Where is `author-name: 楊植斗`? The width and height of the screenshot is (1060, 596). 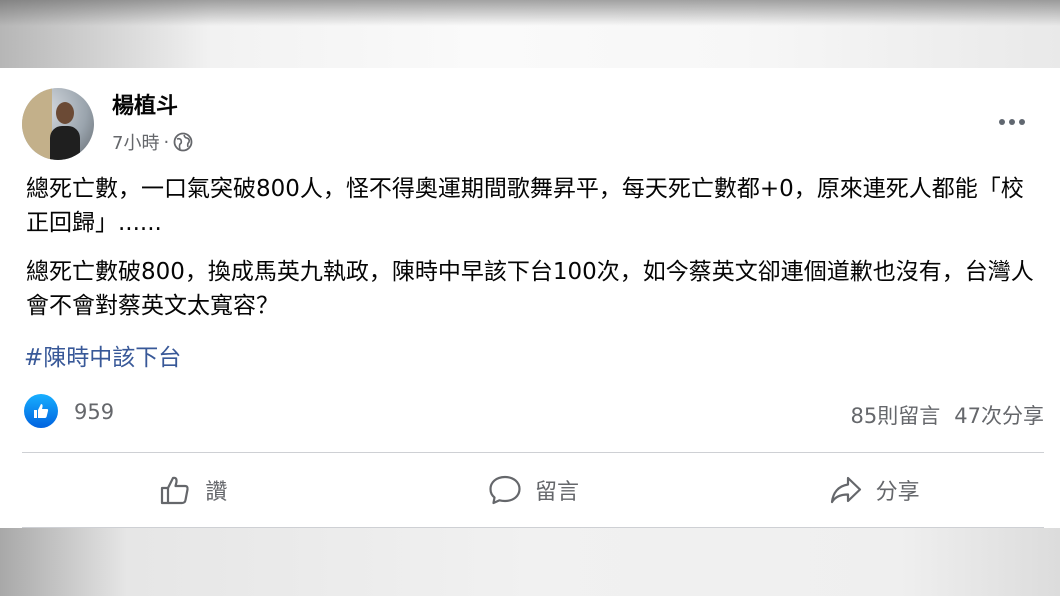
author-name: 楊植斗 is located at coordinates (145, 104).